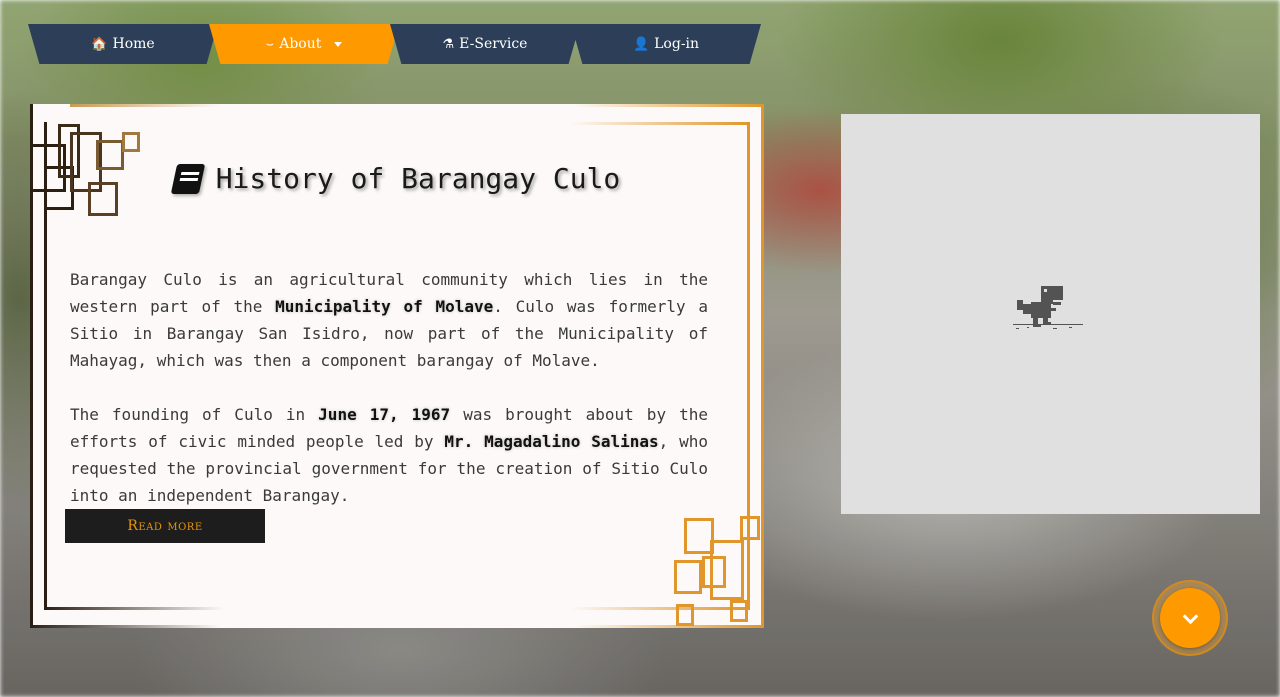  I want to click on nav-login: 👤 Log-in, so click(666, 44).